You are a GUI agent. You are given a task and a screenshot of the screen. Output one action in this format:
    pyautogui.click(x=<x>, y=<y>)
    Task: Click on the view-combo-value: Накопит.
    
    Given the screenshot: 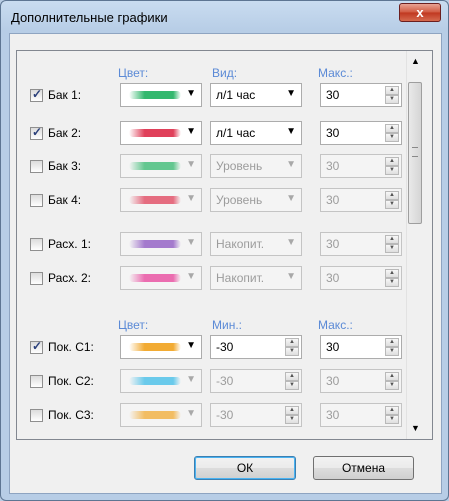 What is the action you would take?
    pyautogui.click(x=240, y=278)
    